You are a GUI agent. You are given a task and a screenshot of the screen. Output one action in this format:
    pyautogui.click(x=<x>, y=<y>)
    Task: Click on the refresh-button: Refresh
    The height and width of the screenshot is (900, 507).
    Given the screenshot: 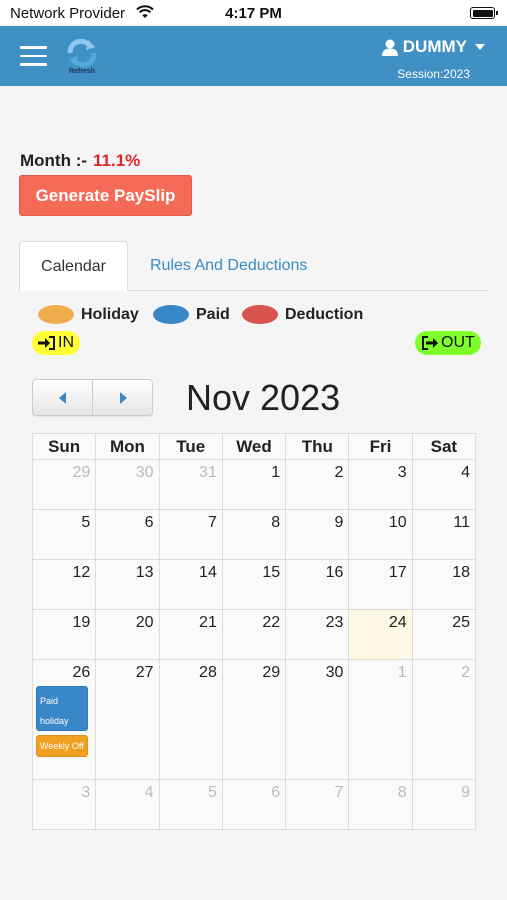 What is the action you would take?
    pyautogui.click(x=82, y=56)
    